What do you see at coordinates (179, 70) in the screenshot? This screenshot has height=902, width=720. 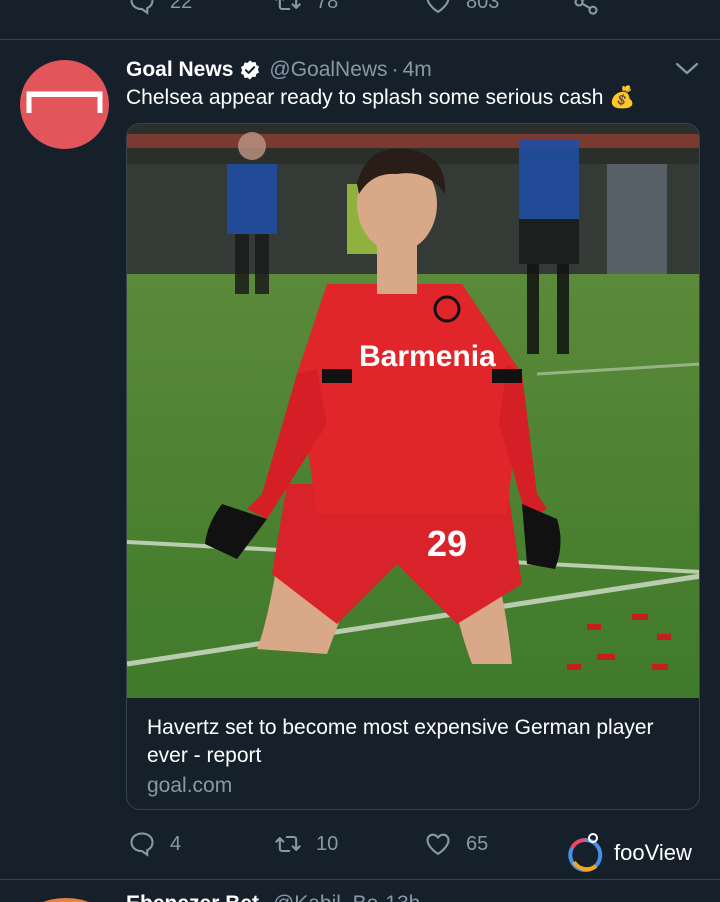 I see `display-name: Goal News` at bounding box center [179, 70].